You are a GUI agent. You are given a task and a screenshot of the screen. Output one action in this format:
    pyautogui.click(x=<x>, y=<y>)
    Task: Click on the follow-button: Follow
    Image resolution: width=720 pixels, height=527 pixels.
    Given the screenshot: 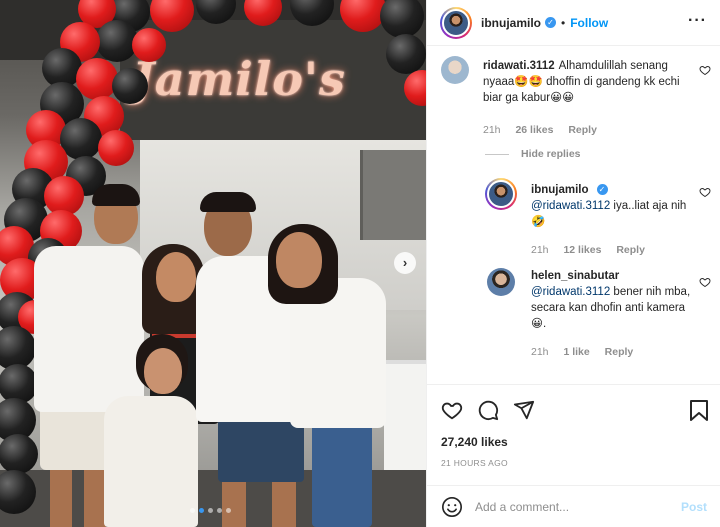 What is the action you would take?
    pyautogui.click(x=589, y=23)
    